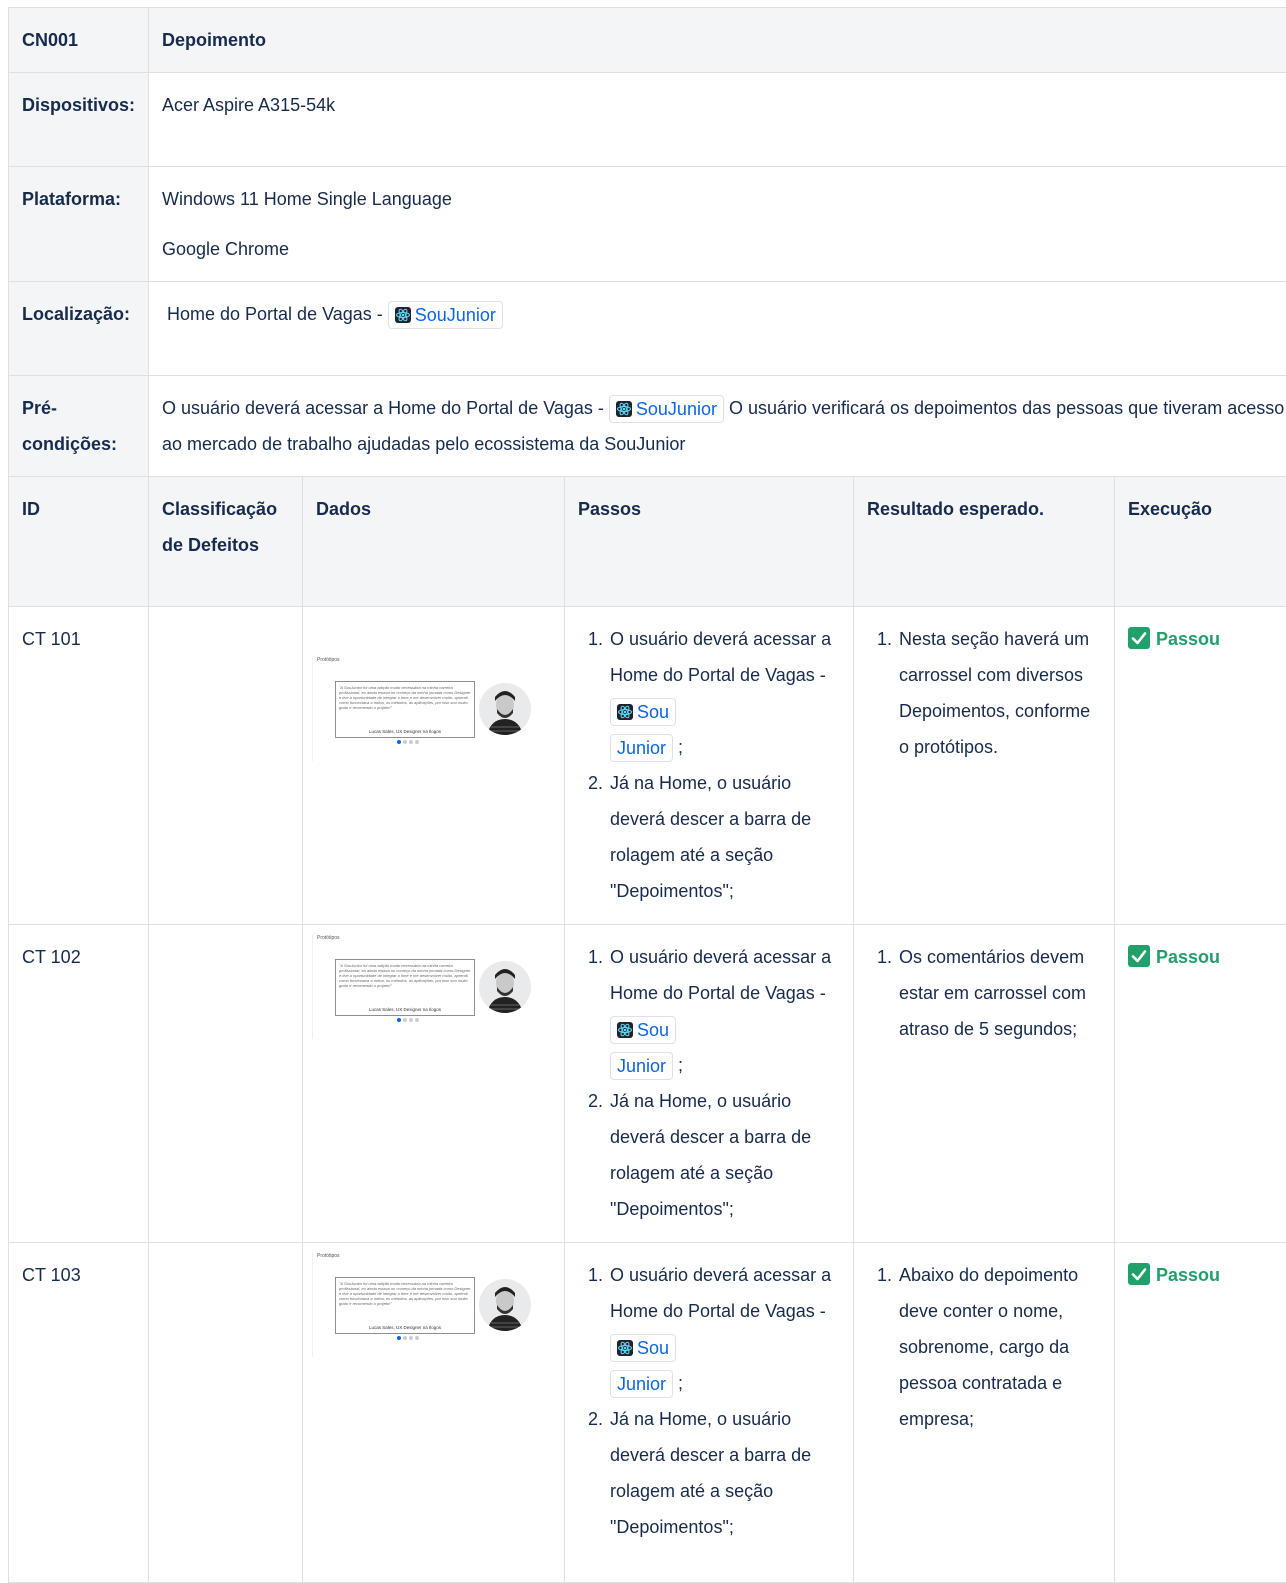 The width and height of the screenshot is (1286, 1583). Describe the element at coordinates (79, 542) in the screenshot. I see `column-header: ID` at that location.